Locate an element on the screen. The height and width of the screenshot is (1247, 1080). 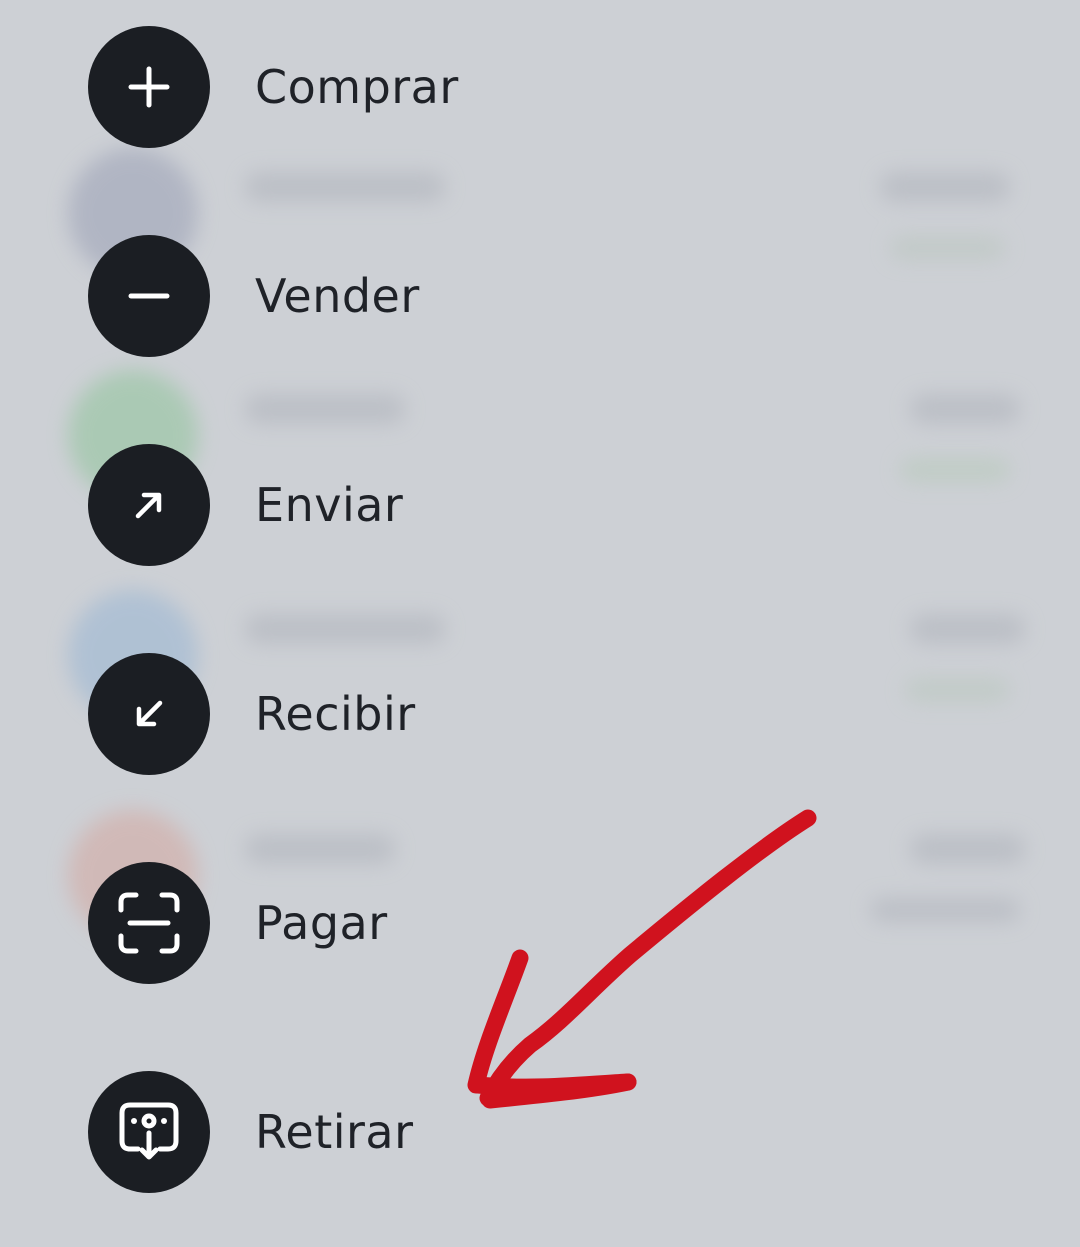
menu-item-comprar: Comprar is located at coordinates (388, 87).